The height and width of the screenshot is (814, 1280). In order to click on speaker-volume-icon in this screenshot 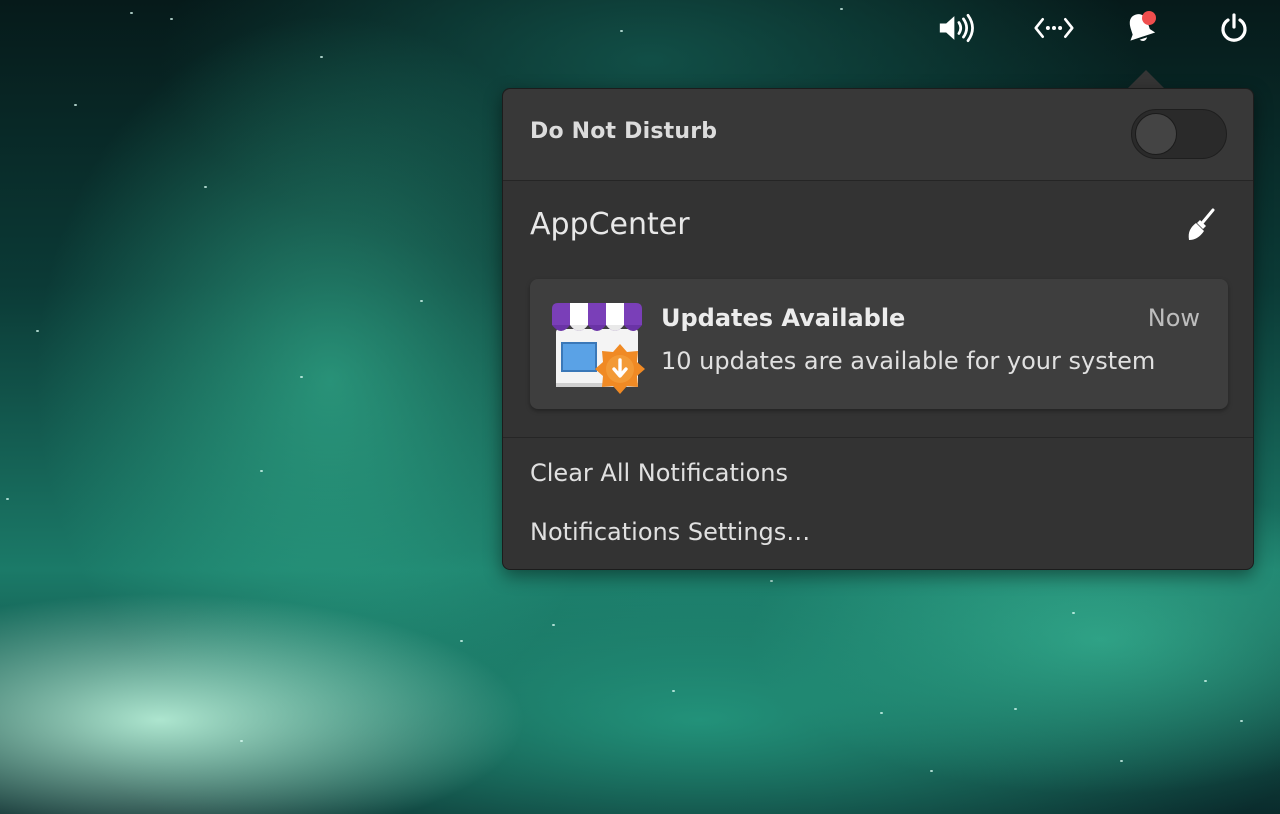, I will do `click(956, 28)`.